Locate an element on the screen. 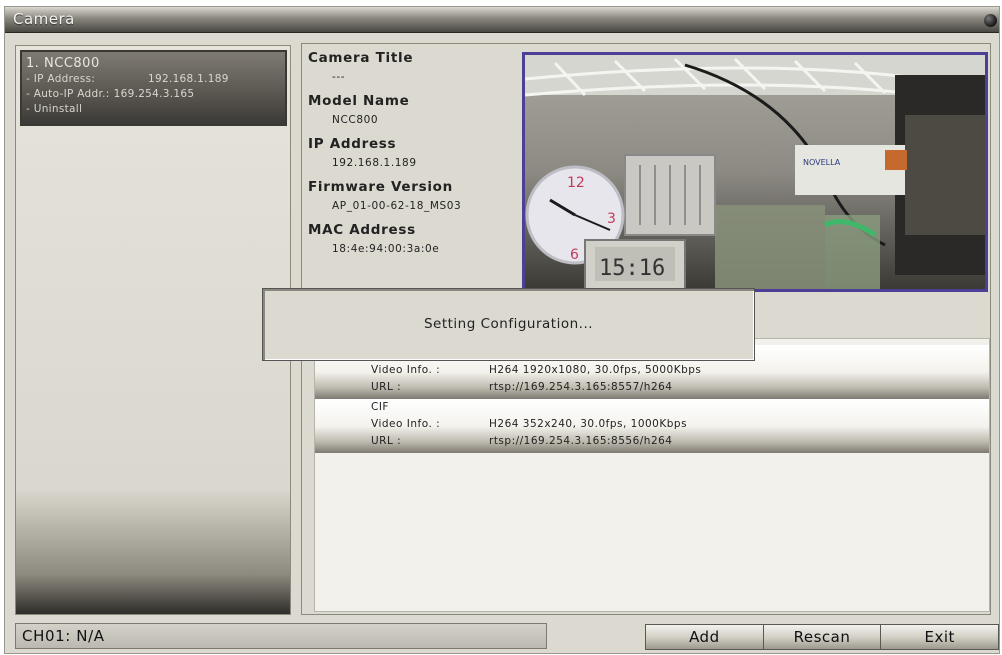 This screenshot has height=655, width=1002. device-name: 1. NCC800 is located at coordinates (63, 63).